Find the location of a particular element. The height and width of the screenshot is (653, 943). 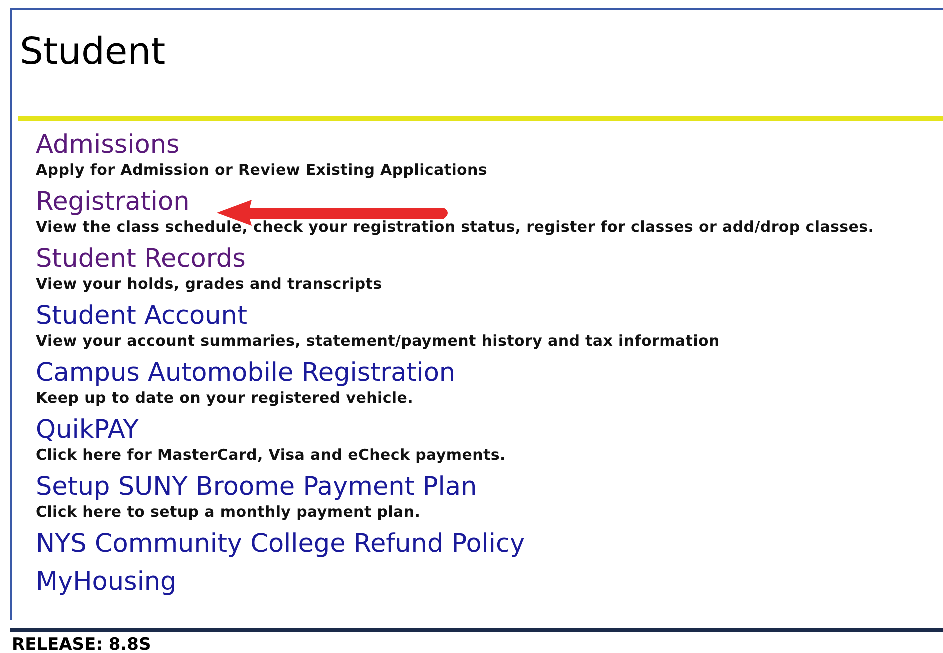

menu-link: Setup SUNY Broome Payment Plan is located at coordinates (257, 487).